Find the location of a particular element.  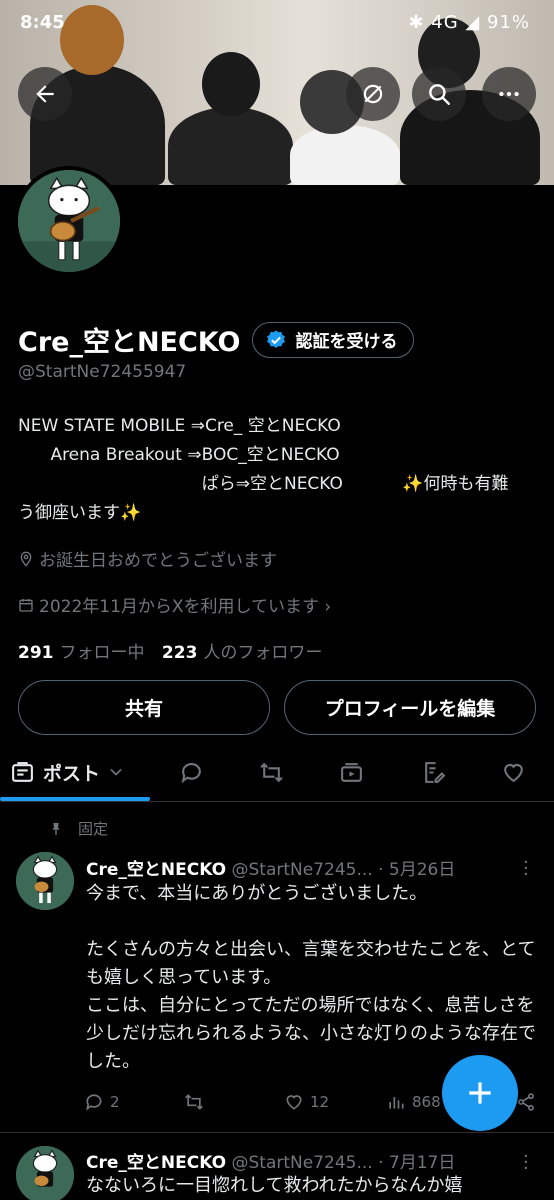

tweet-divider is located at coordinates (277, 1132).